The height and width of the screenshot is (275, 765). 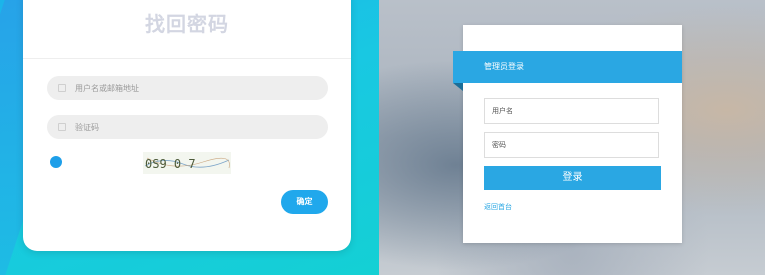 What do you see at coordinates (304, 202) in the screenshot?
I see `confirm-button: 确定` at bounding box center [304, 202].